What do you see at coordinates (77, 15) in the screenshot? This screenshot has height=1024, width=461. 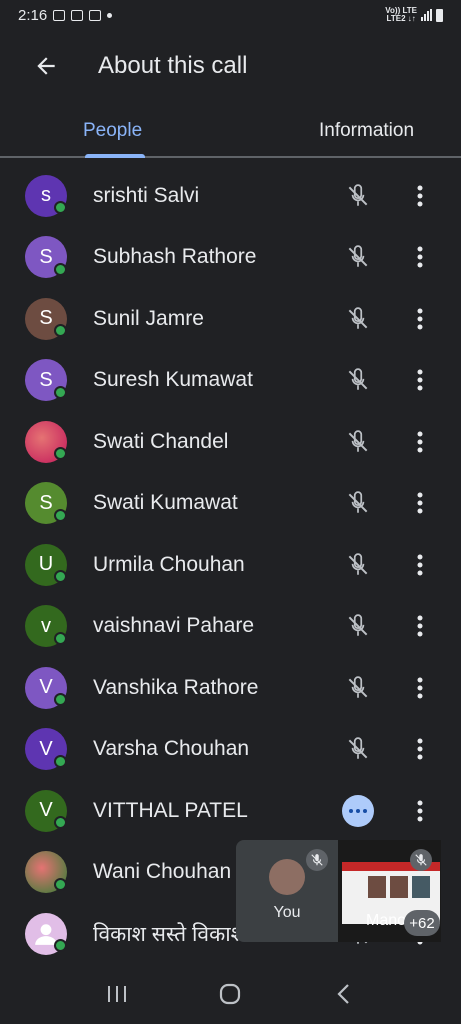 I see `message-icon` at bounding box center [77, 15].